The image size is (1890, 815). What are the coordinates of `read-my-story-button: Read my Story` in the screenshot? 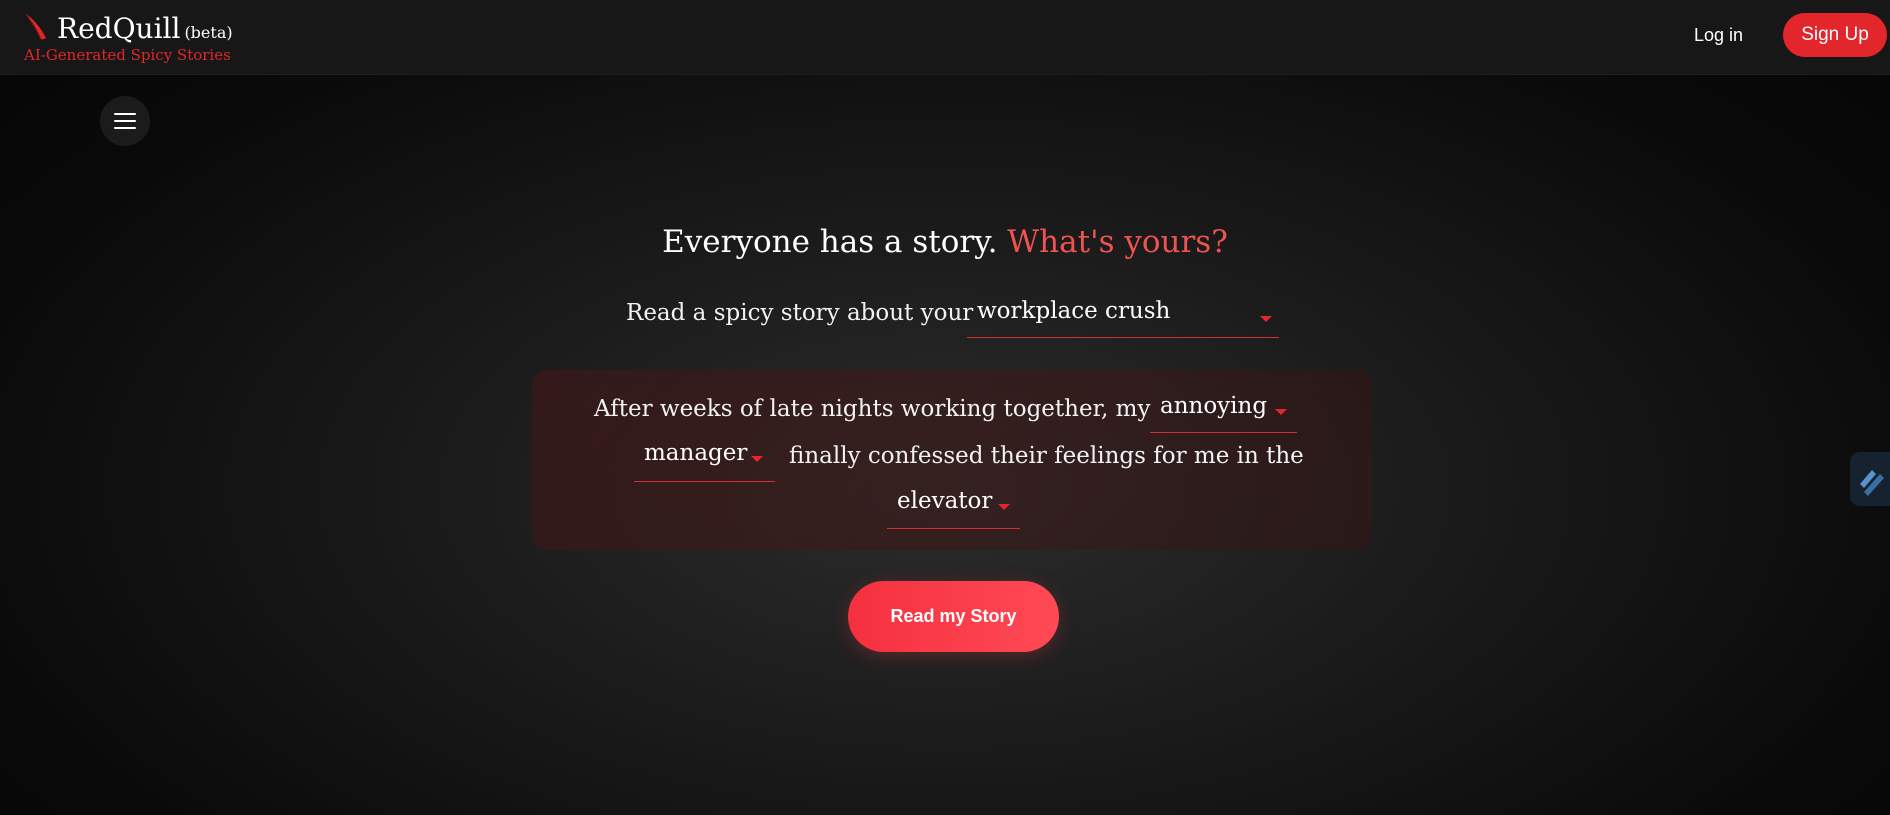 It's located at (953, 616).